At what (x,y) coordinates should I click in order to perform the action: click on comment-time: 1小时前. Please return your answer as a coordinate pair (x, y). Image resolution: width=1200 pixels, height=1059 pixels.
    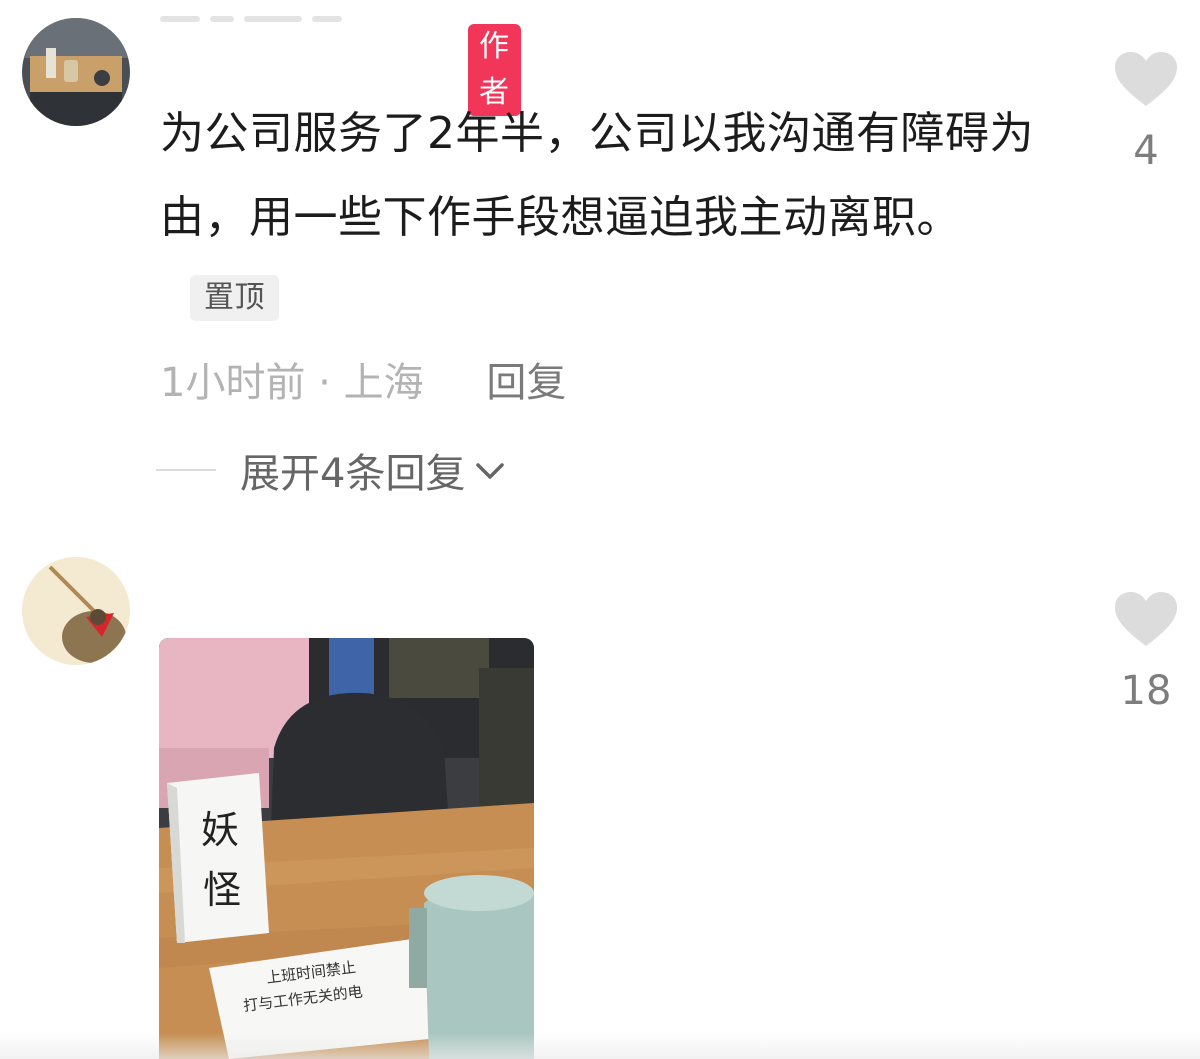
    Looking at the image, I should click on (233, 383).